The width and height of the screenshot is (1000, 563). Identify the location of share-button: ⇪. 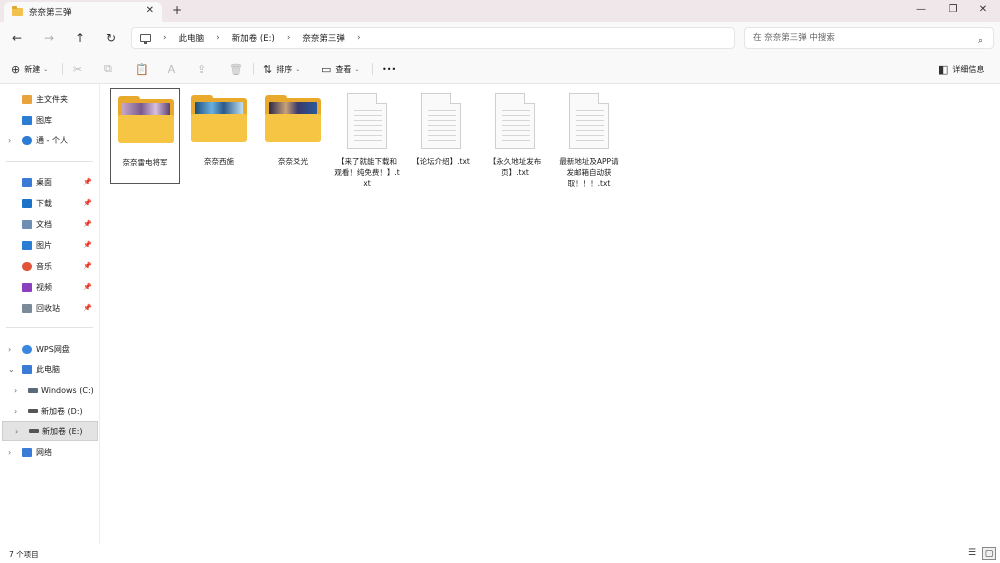
(203, 69).